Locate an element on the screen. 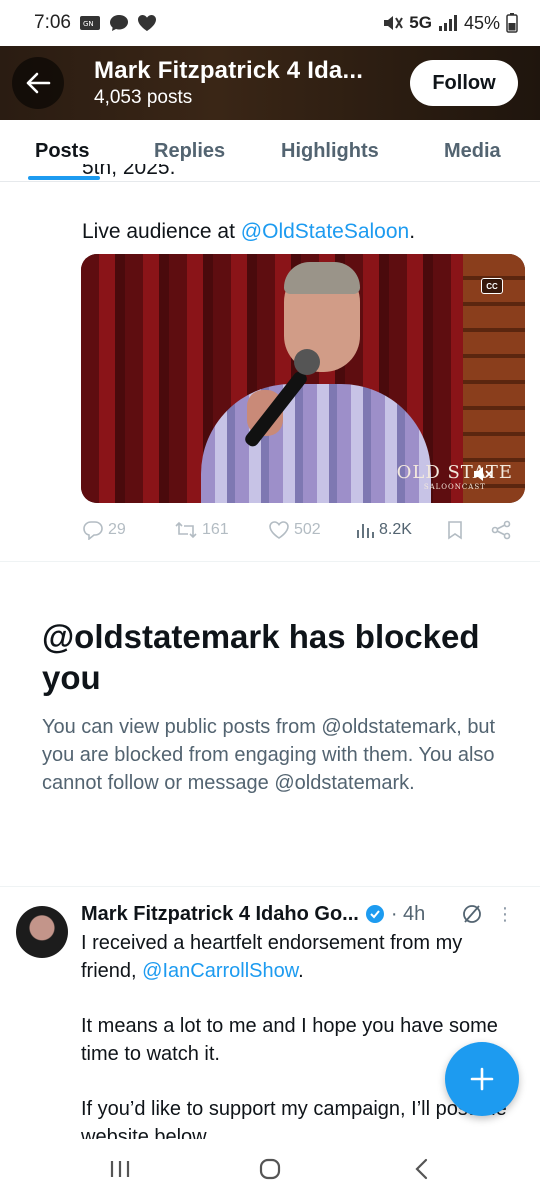 The image size is (540, 1199). microphone-head is located at coordinates (307, 362).